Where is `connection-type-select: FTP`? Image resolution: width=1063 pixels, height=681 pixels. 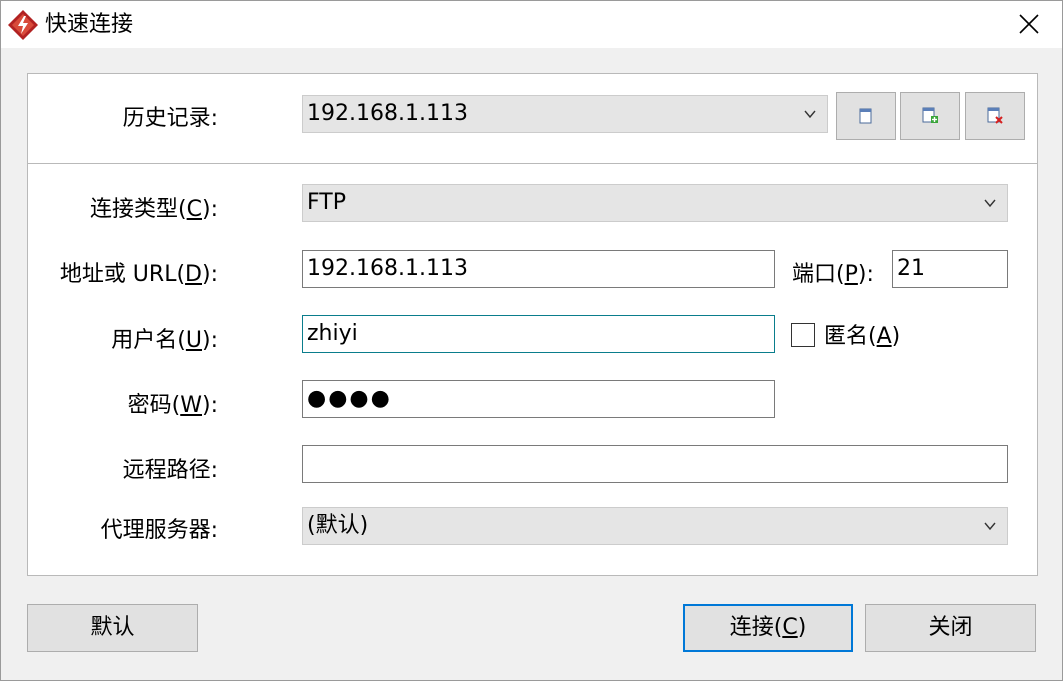
connection-type-select: FTP is located at coordinates (655, 203).